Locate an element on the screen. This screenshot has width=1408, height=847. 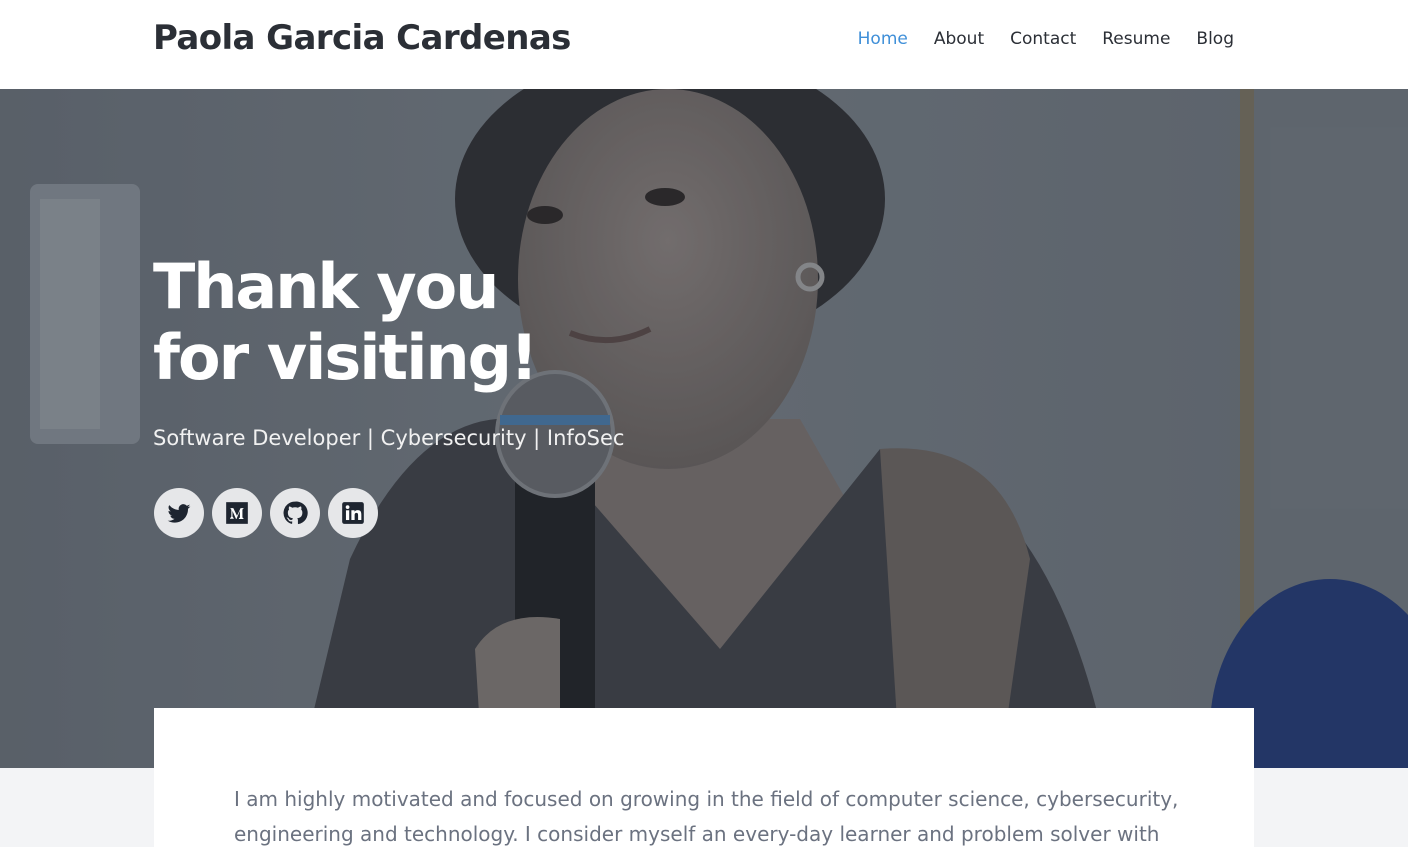
nav-about: About is located at coordinates (959, 39).